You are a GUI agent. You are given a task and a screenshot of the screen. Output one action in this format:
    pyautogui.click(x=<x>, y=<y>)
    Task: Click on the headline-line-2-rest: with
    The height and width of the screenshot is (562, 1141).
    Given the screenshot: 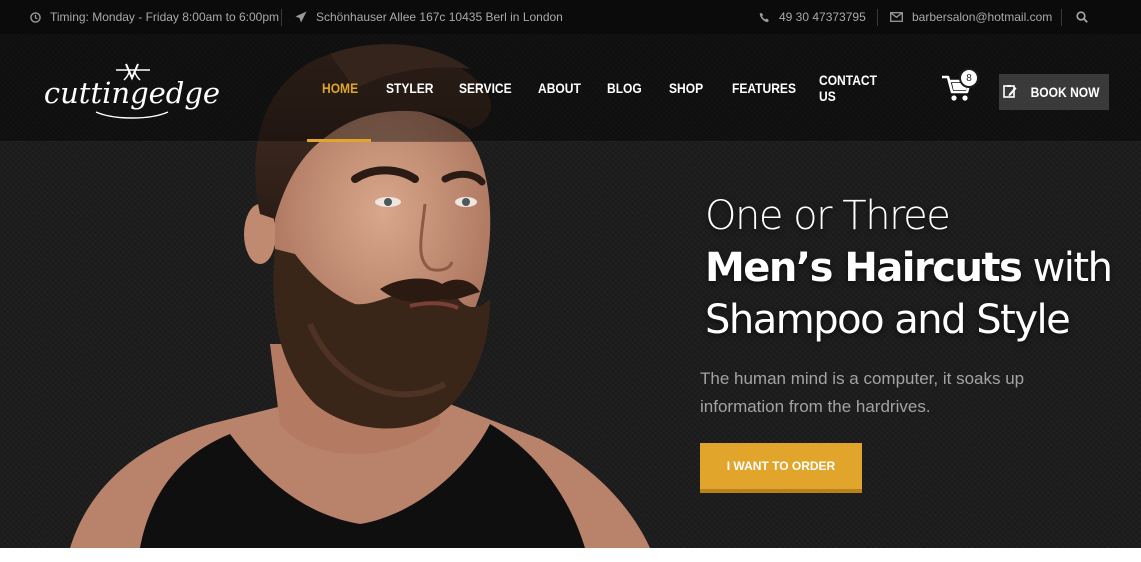 What is the action you would take?
    pyautogui.click(x=1067, y=268)
    